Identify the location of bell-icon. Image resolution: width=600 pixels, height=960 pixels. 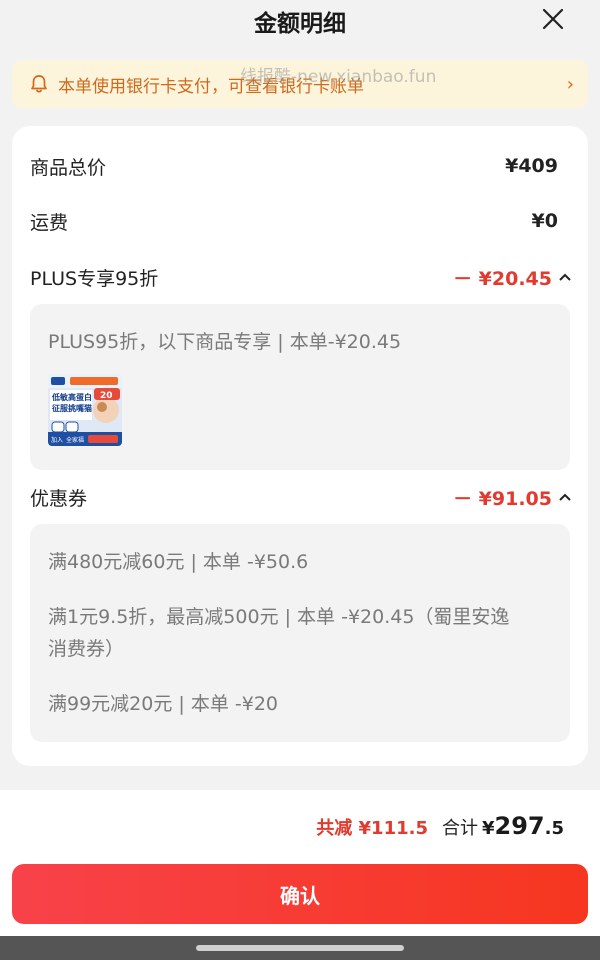
(39, 84).